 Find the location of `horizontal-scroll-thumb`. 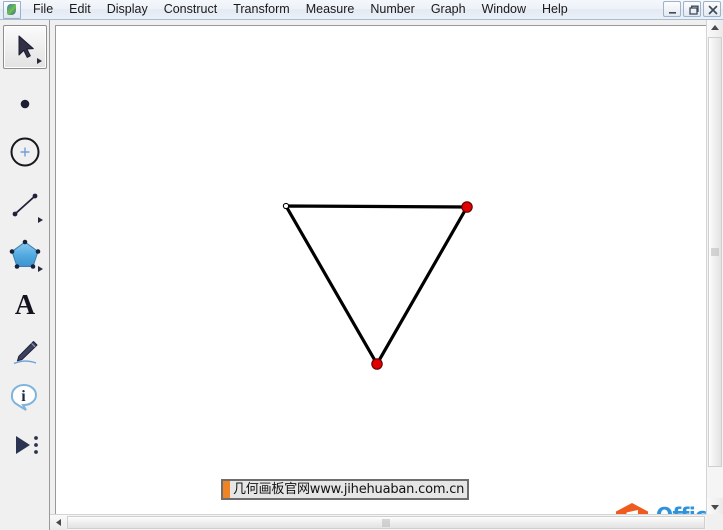

horizontal-scroll-thumb is located at coordinates (386, 522).